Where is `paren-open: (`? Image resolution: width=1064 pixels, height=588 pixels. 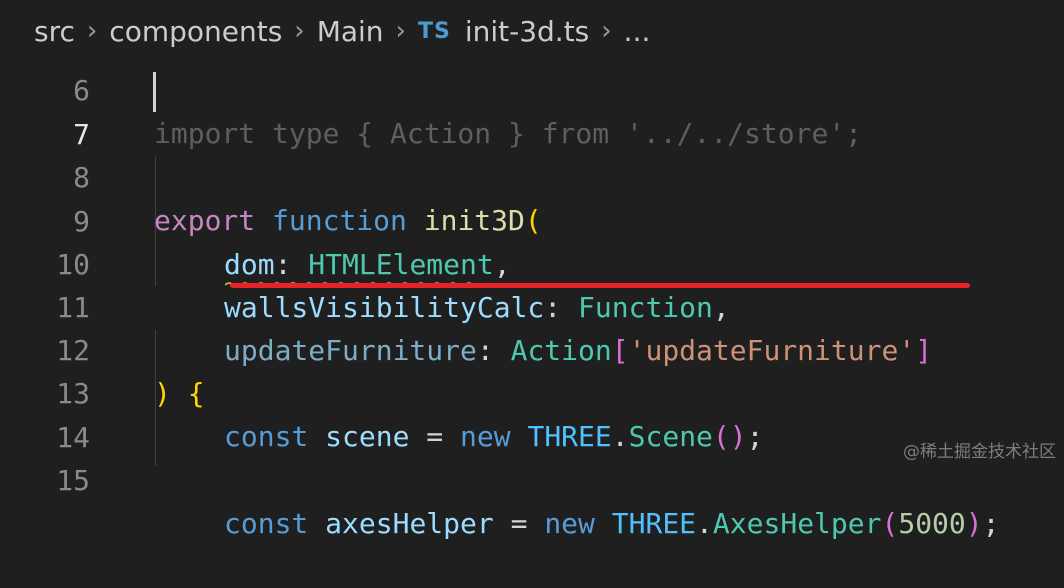 paren-open: ( is located at coordinates (890, 523).